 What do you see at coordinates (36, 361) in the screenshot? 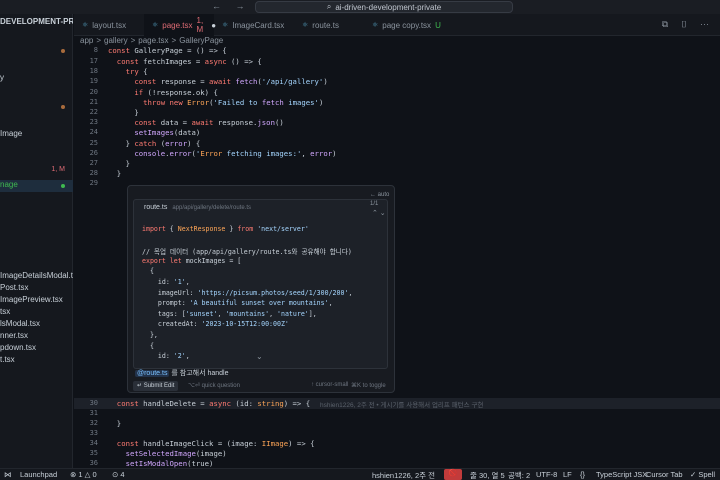
I see `file-tree-item: t.tsx` at bounding box center [36, 361].